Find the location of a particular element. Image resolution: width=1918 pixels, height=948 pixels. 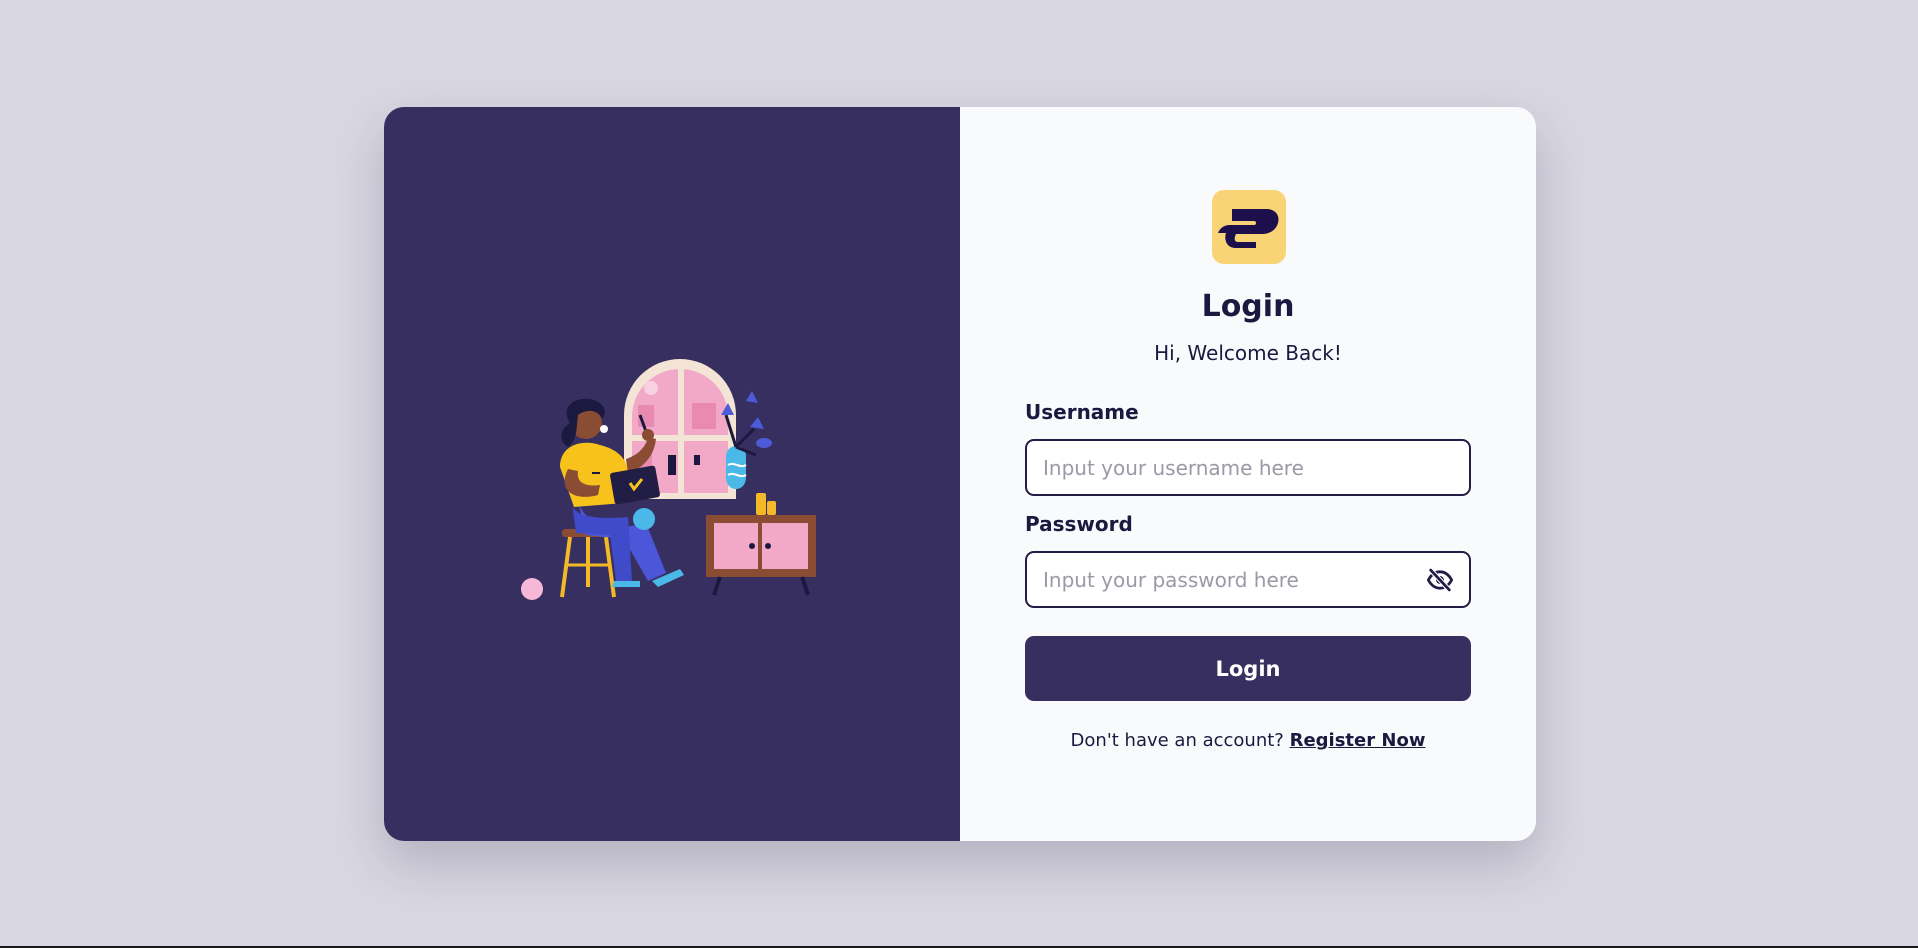

username-label: Username is located at coordinates (1082, 412).